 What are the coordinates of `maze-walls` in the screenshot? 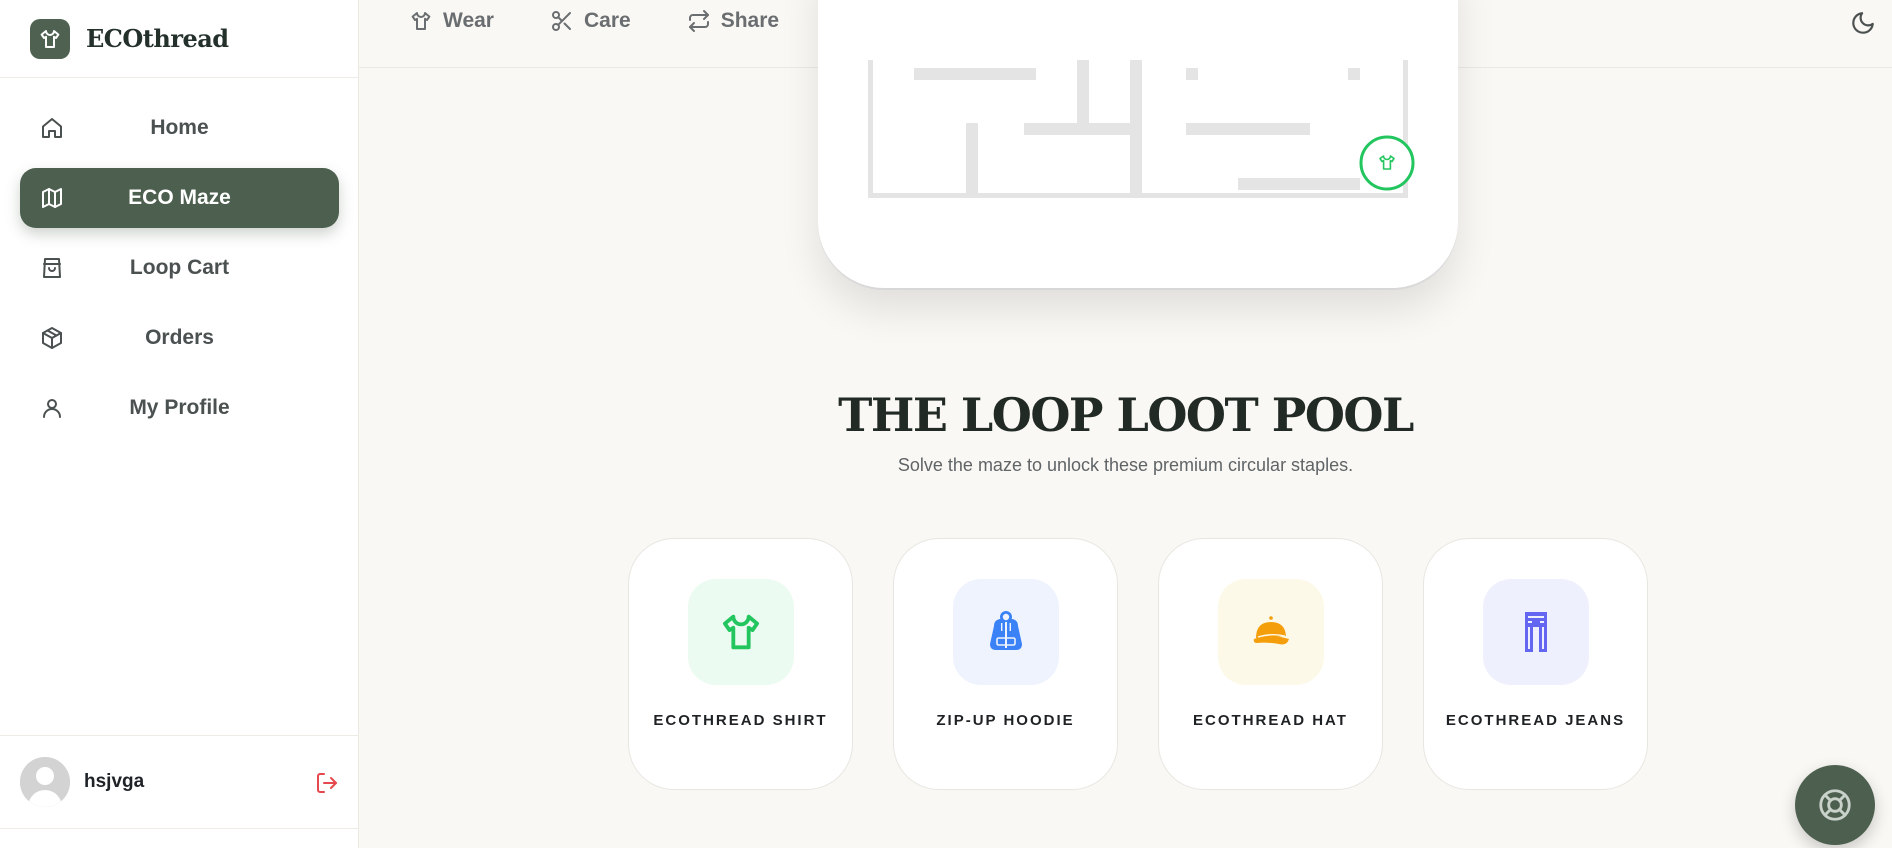 It's located at (1138, 129).